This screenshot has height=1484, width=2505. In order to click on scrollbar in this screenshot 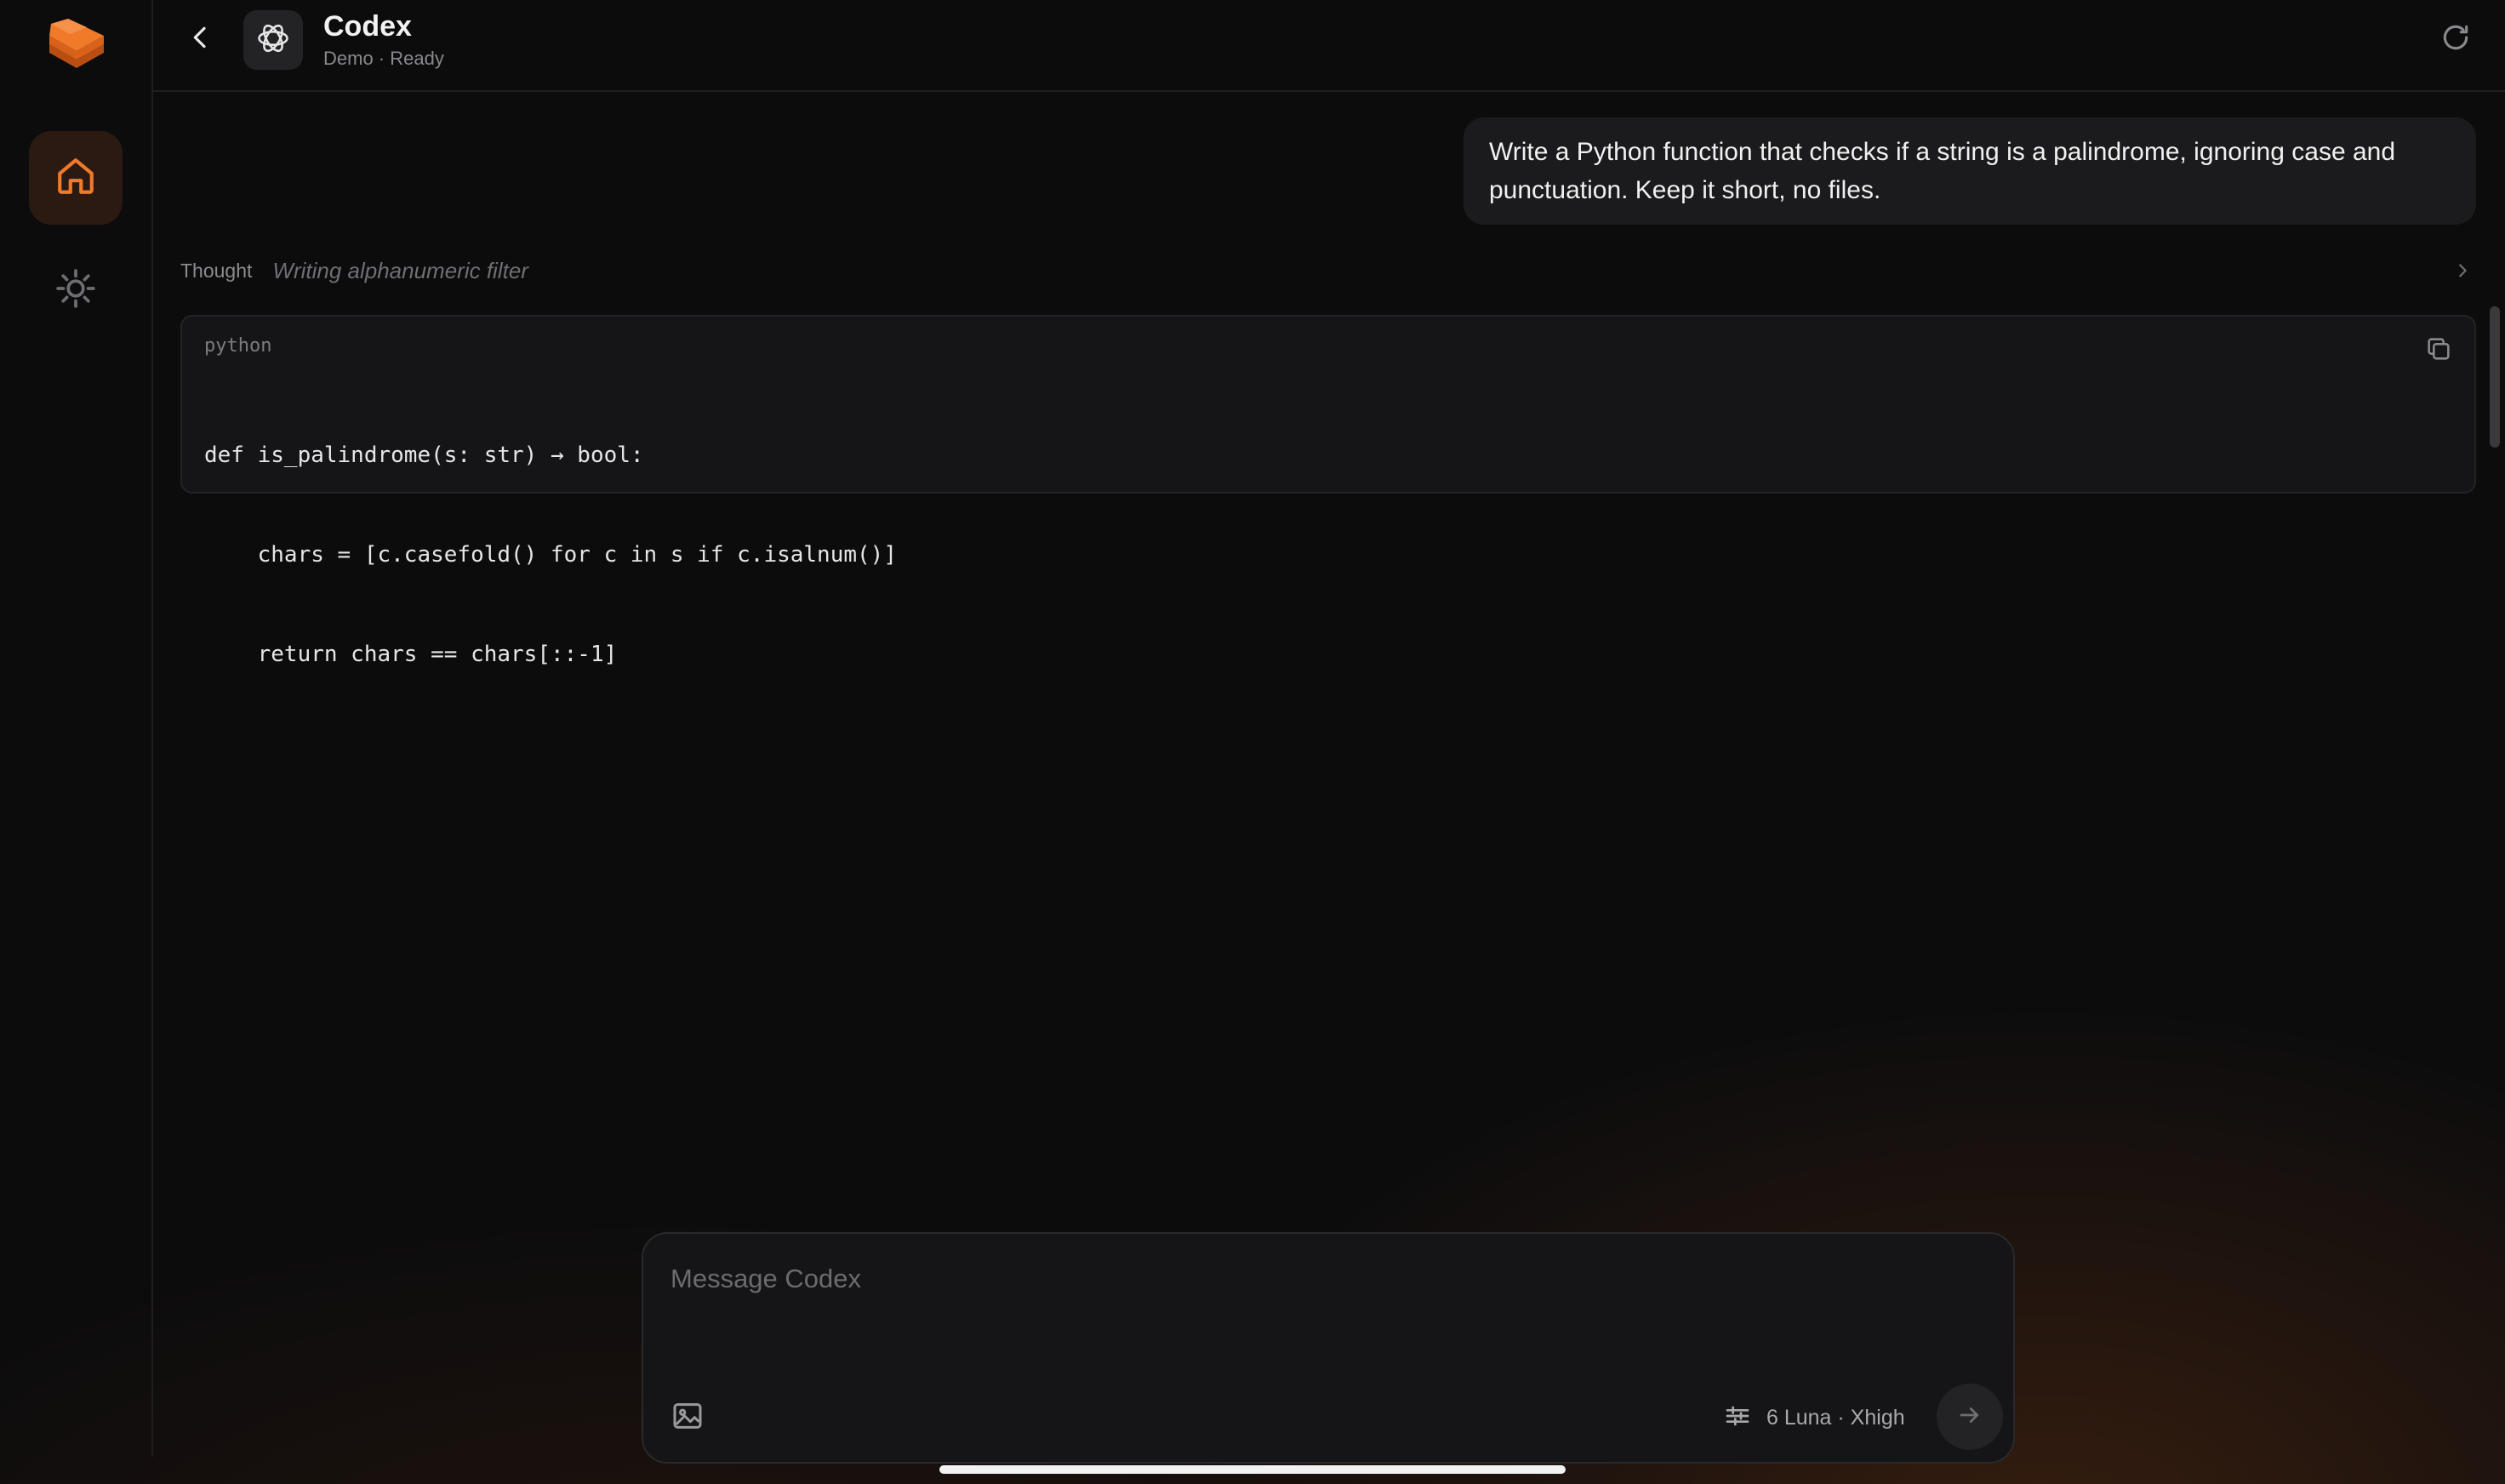, I will do `click(2495, 377)`.